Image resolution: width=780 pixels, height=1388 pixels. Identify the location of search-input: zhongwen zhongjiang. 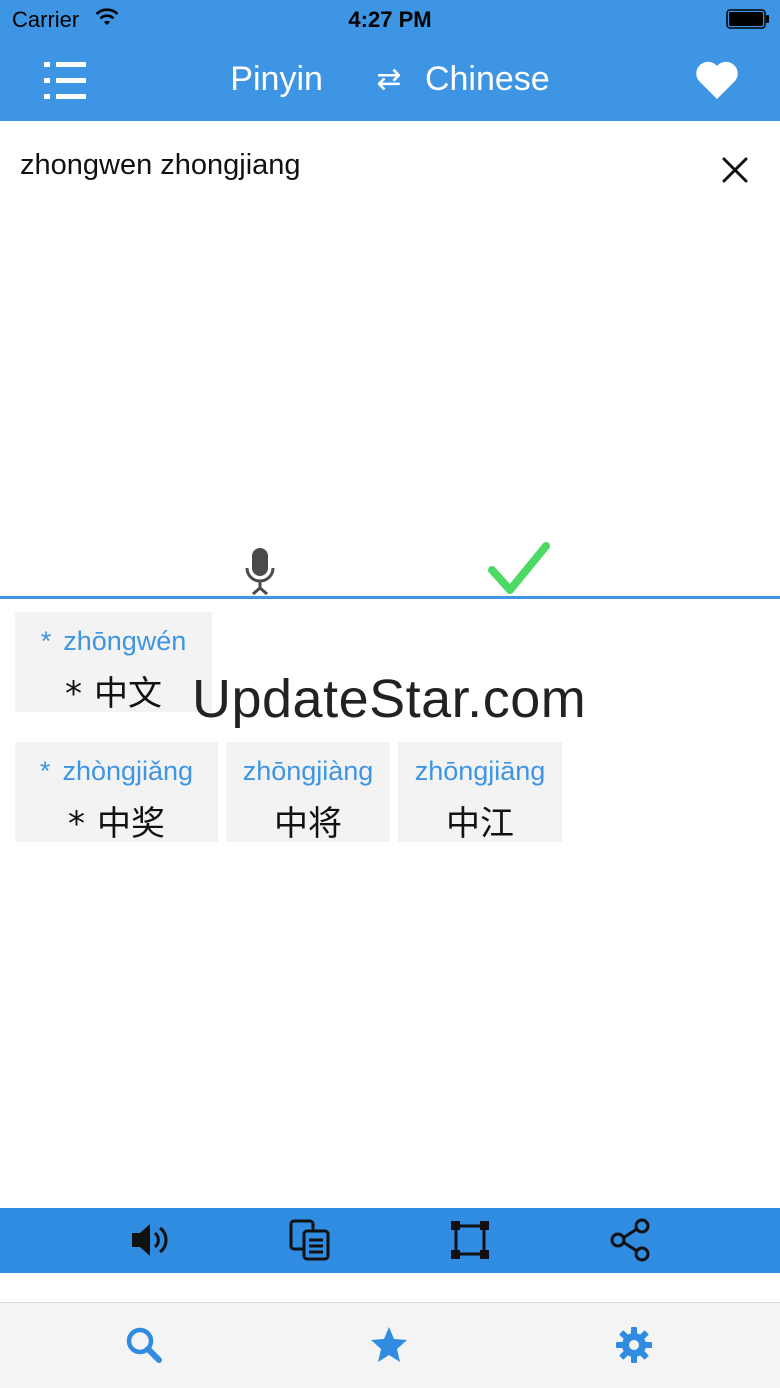
(160, 165).